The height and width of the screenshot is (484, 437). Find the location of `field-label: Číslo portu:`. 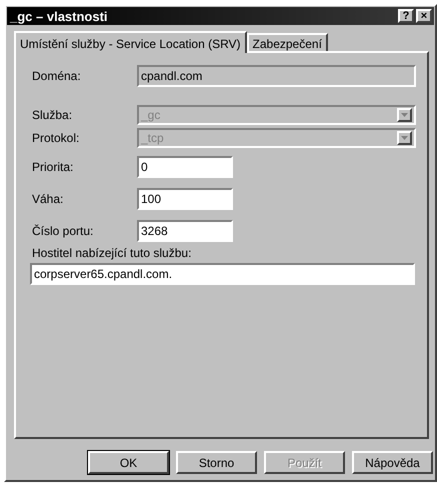

field-label: Číslo portu: is located at coordinates (63, 231).